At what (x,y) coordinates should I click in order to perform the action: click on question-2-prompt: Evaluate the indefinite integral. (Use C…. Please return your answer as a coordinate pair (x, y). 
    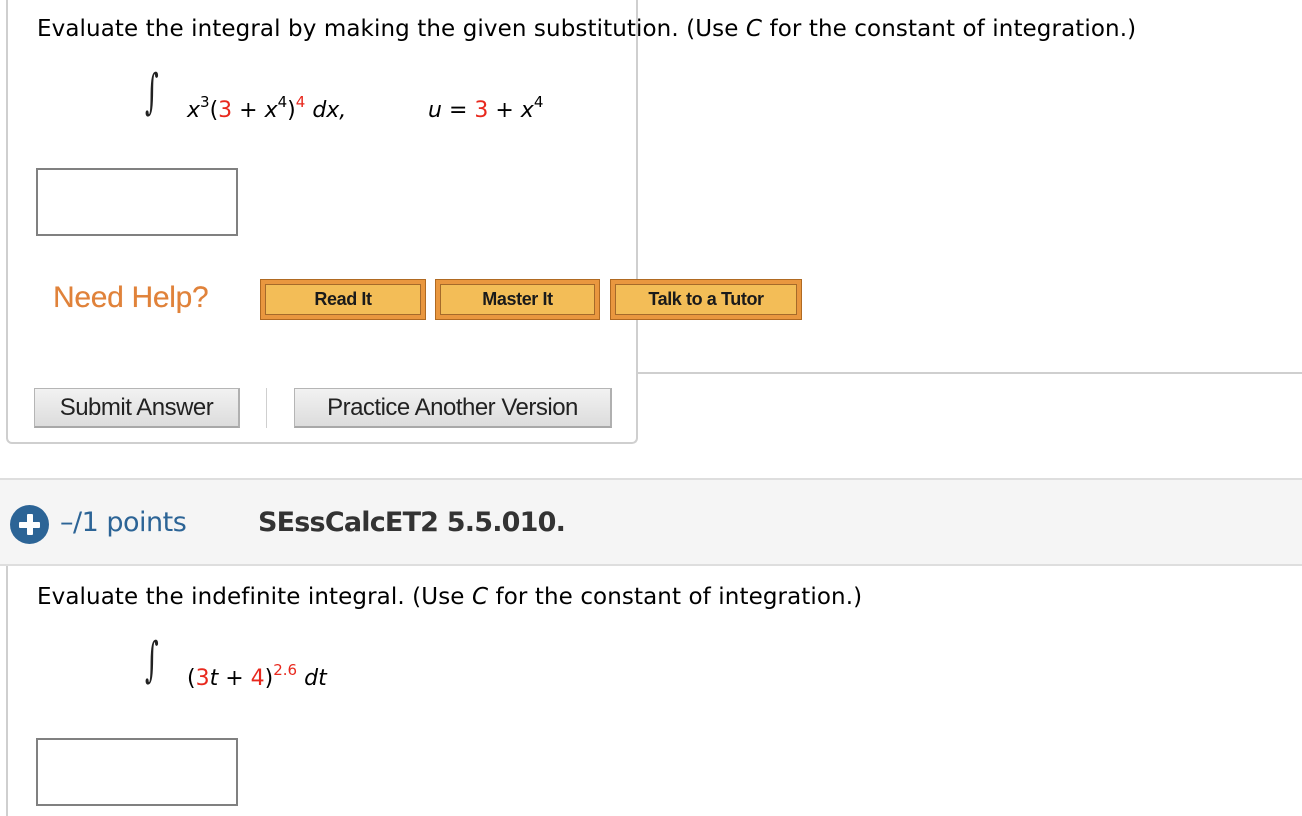
    Looking at the image, I should click on (450, 597).